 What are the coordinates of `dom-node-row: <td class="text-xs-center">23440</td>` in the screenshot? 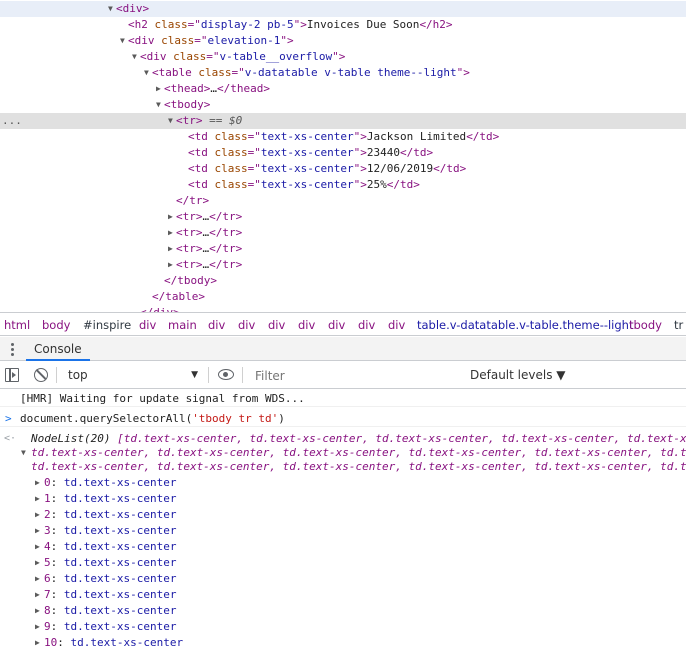 It's located at (343, 153).